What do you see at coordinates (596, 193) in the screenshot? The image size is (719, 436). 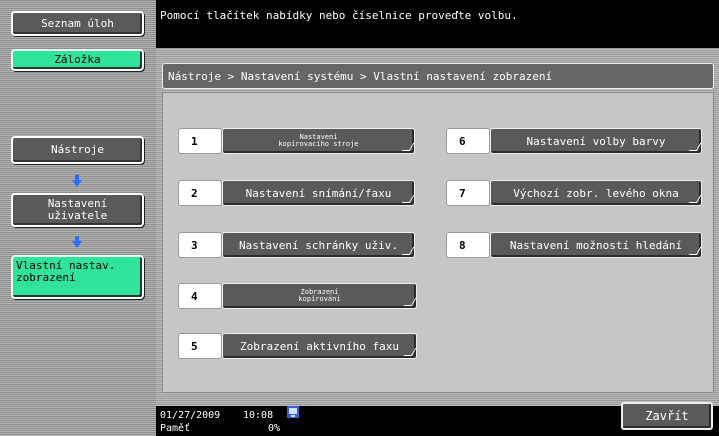 I see `left-pane-default-button: Výchozí zobr. levého okna` at bounding box center [596, 193].